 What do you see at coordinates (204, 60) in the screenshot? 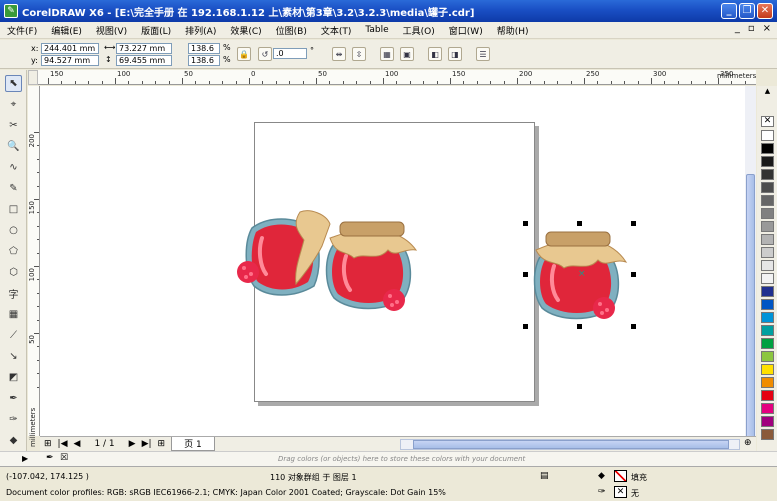
I see `scale-y-field: 138.6` at bounding box center [204, 60].